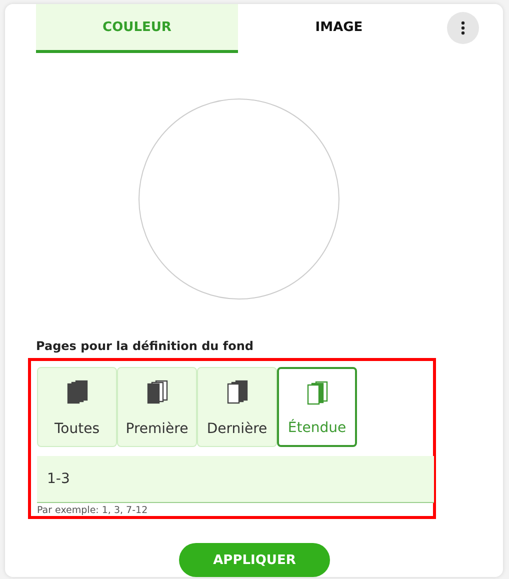 The width and height of the screenshot is (509, 579). Describe the element at coordinates (93, 510) in the screenshot. I see `field-hint: Par exemple: 1, 3, 7-12` at that location.